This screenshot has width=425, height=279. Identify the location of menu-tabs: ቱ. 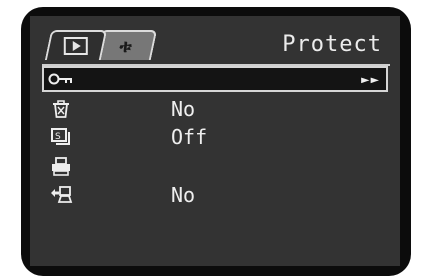
(144, 48).